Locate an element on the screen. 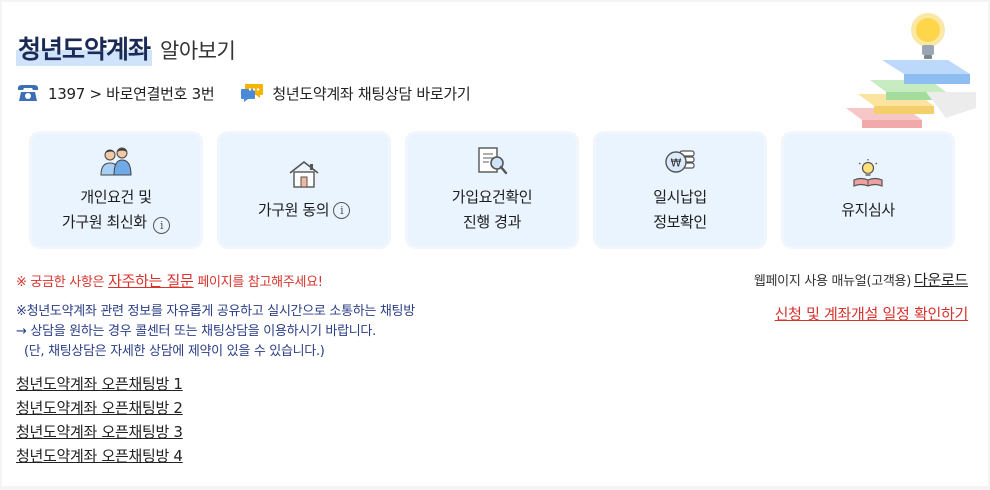  page-title-sub: 알아보기 is located at coordinates (198, 51).